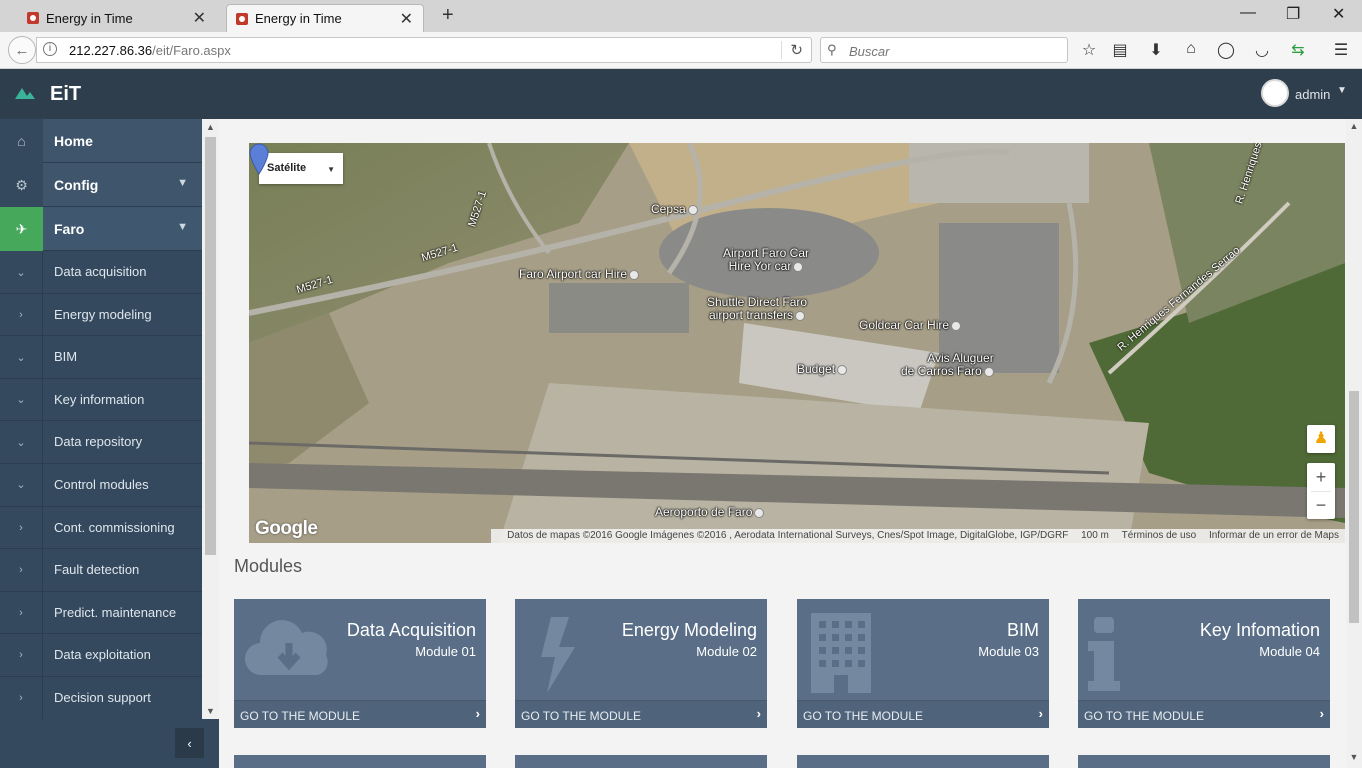  Describe the element at coordinates (1275, 93) in the screenshot. I see `avatar` at that location.